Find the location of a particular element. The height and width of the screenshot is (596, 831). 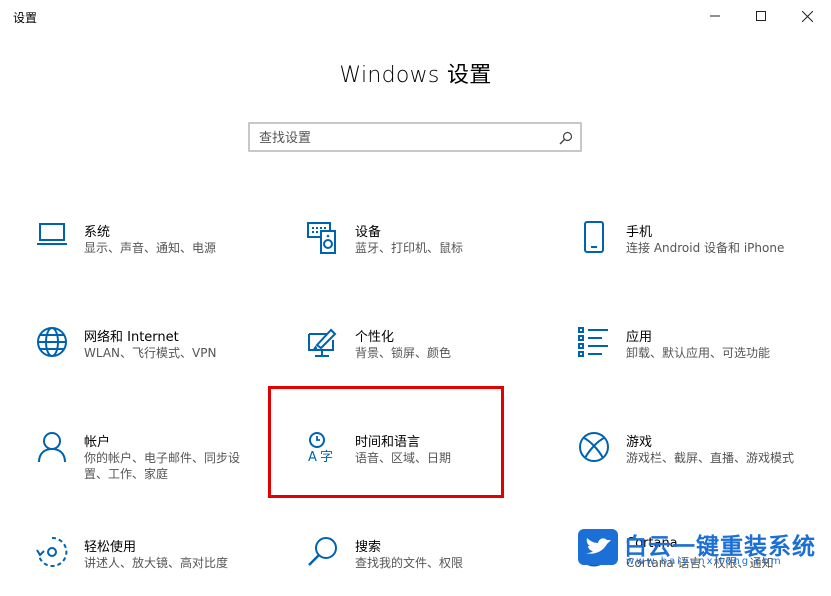

tile-name: 轻松使用 is located at coordinates (110, 547).